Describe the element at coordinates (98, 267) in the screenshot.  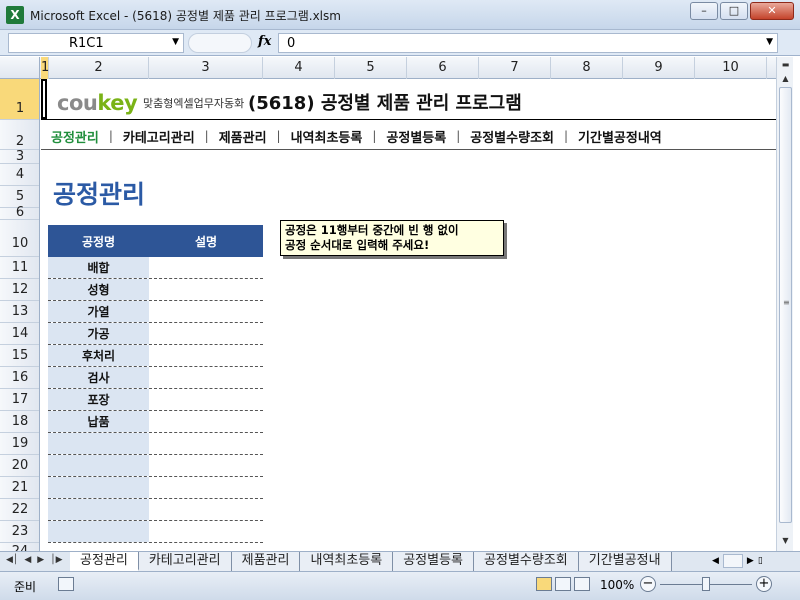
I see `process-name-cell: 배합` at that location.